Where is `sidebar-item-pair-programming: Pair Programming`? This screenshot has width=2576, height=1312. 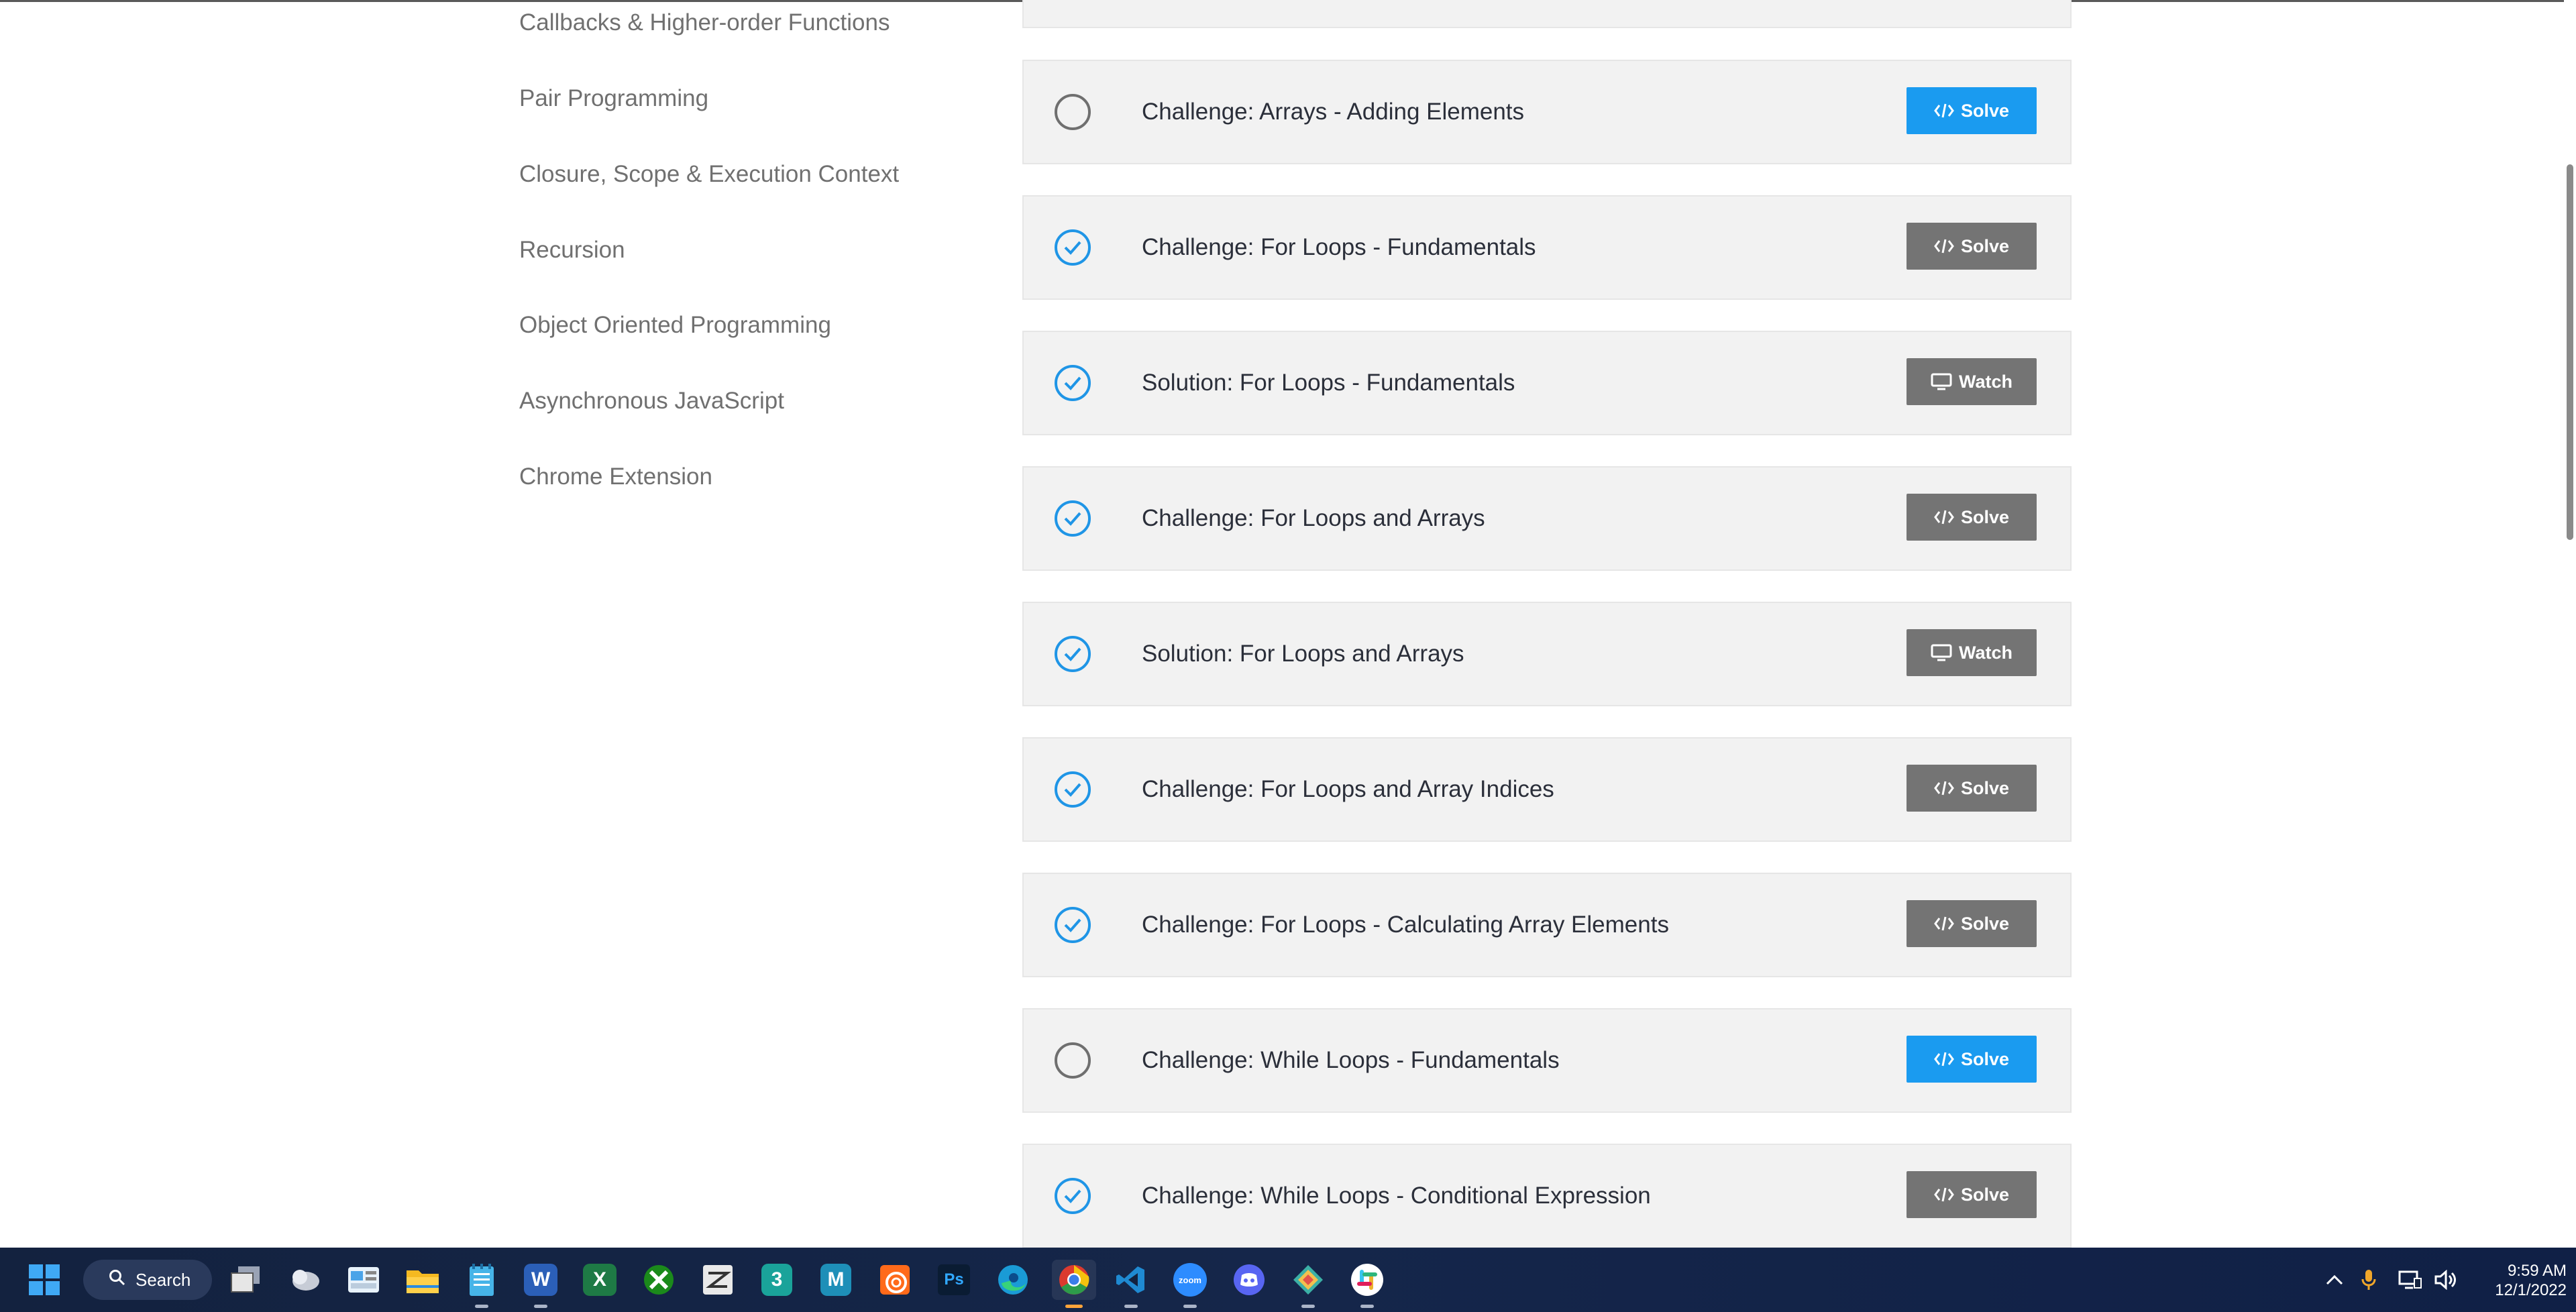
sidebar-item-pair-programming: Pair Programming is located at coordinates (613, 99).